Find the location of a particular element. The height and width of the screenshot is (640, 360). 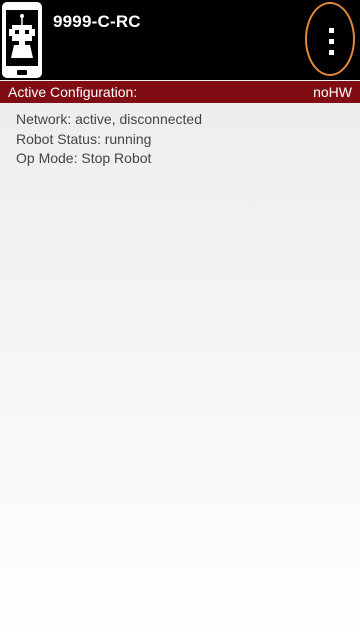

active-configuration-label: Active Configuration: is located at coordinates (73, 92).